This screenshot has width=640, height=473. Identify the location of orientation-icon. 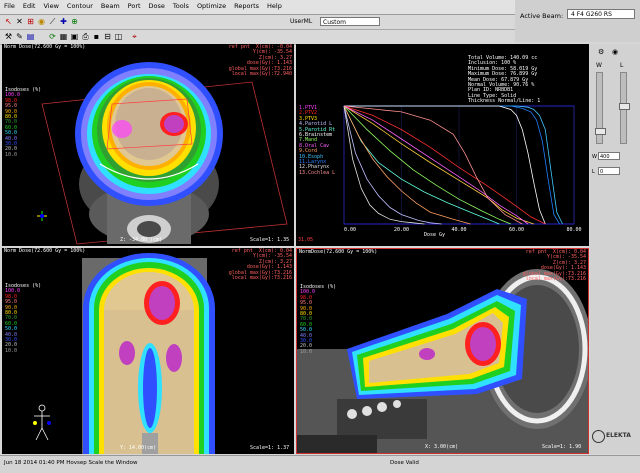
(42, 216).